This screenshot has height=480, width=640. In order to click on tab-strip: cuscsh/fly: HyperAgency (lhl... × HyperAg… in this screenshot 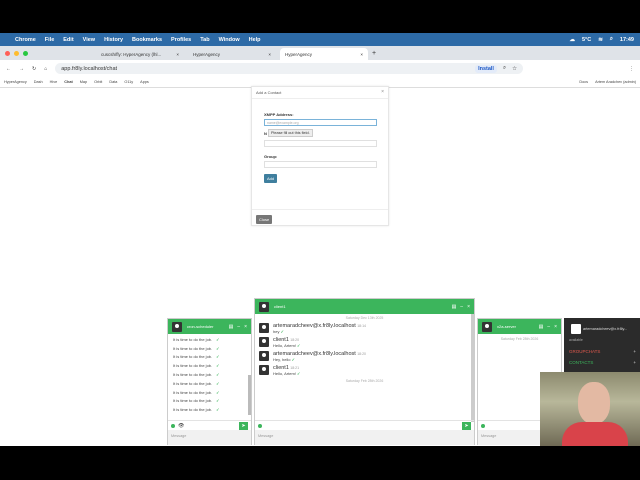, I will do `click(320, 53)`.